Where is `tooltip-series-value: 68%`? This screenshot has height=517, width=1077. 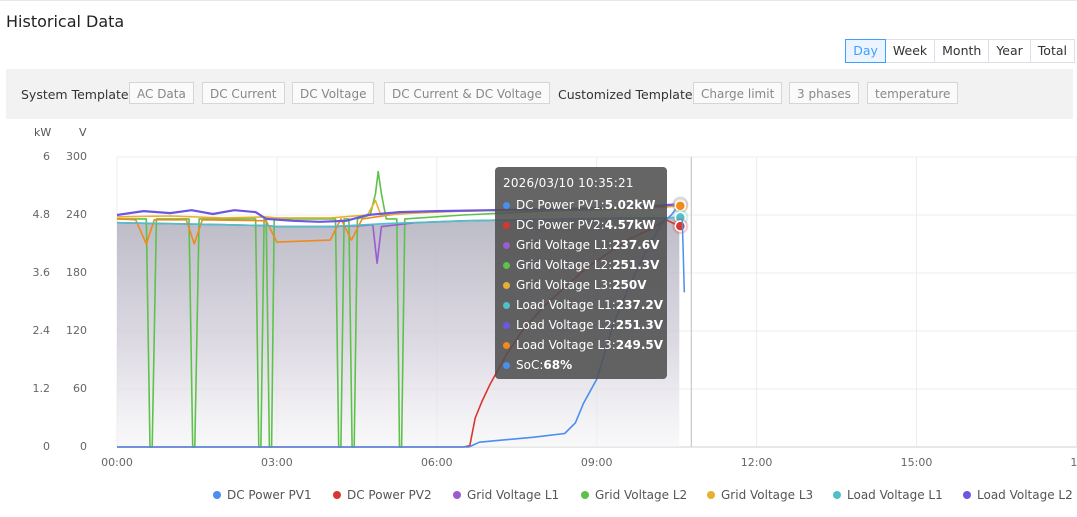 tooltip-series-value: 68% is located at coordinates (558, 365).